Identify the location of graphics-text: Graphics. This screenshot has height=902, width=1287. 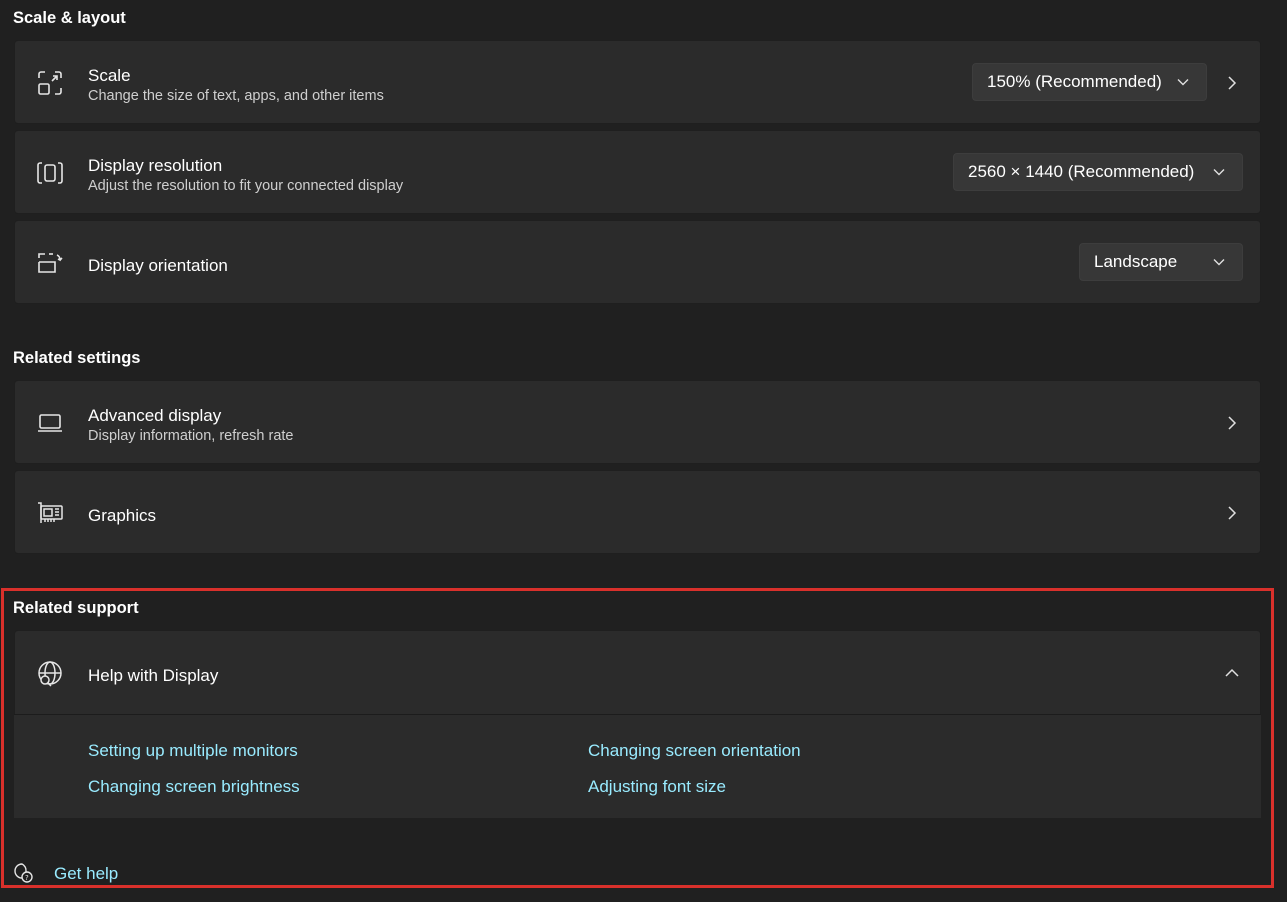
(122, 515).